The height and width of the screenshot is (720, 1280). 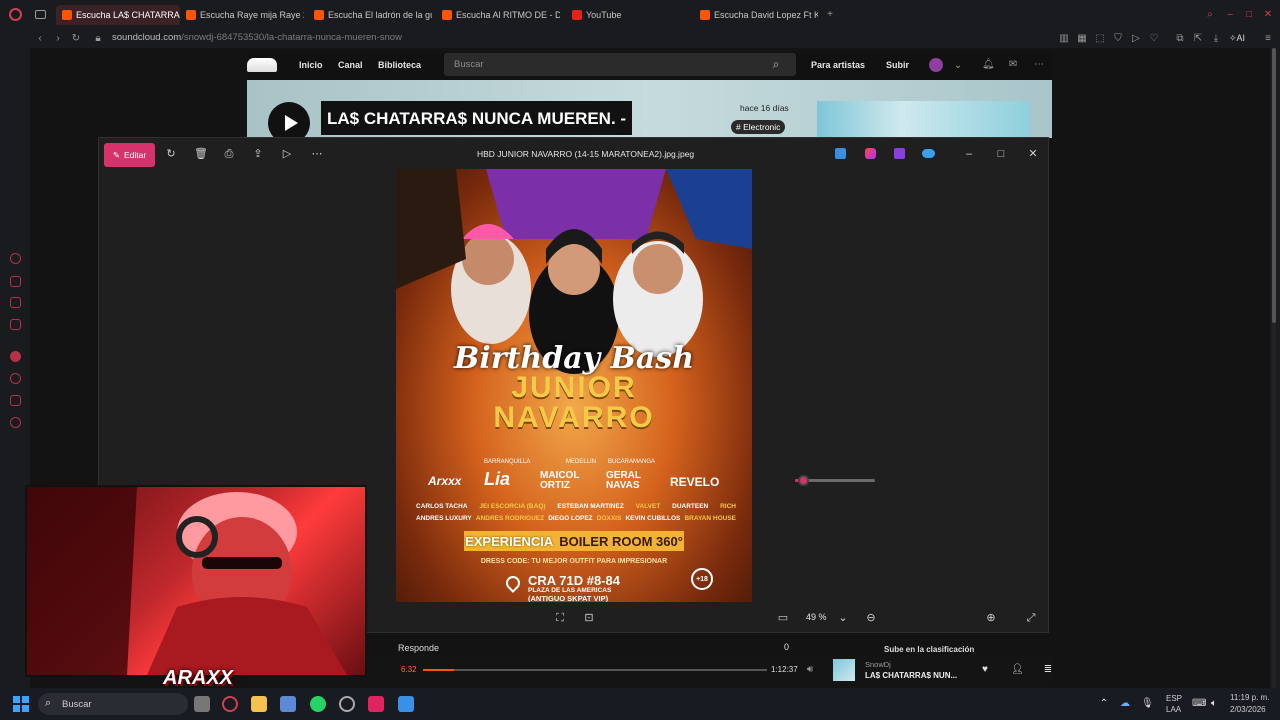 I want to click on maximize-icon: □, so click(x=1001, y=154).